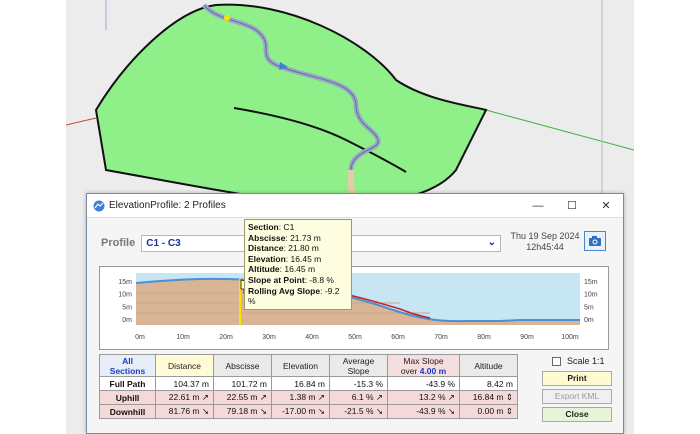  I want to click on scale-toggle: Scale 1:1, so click(583, 361).